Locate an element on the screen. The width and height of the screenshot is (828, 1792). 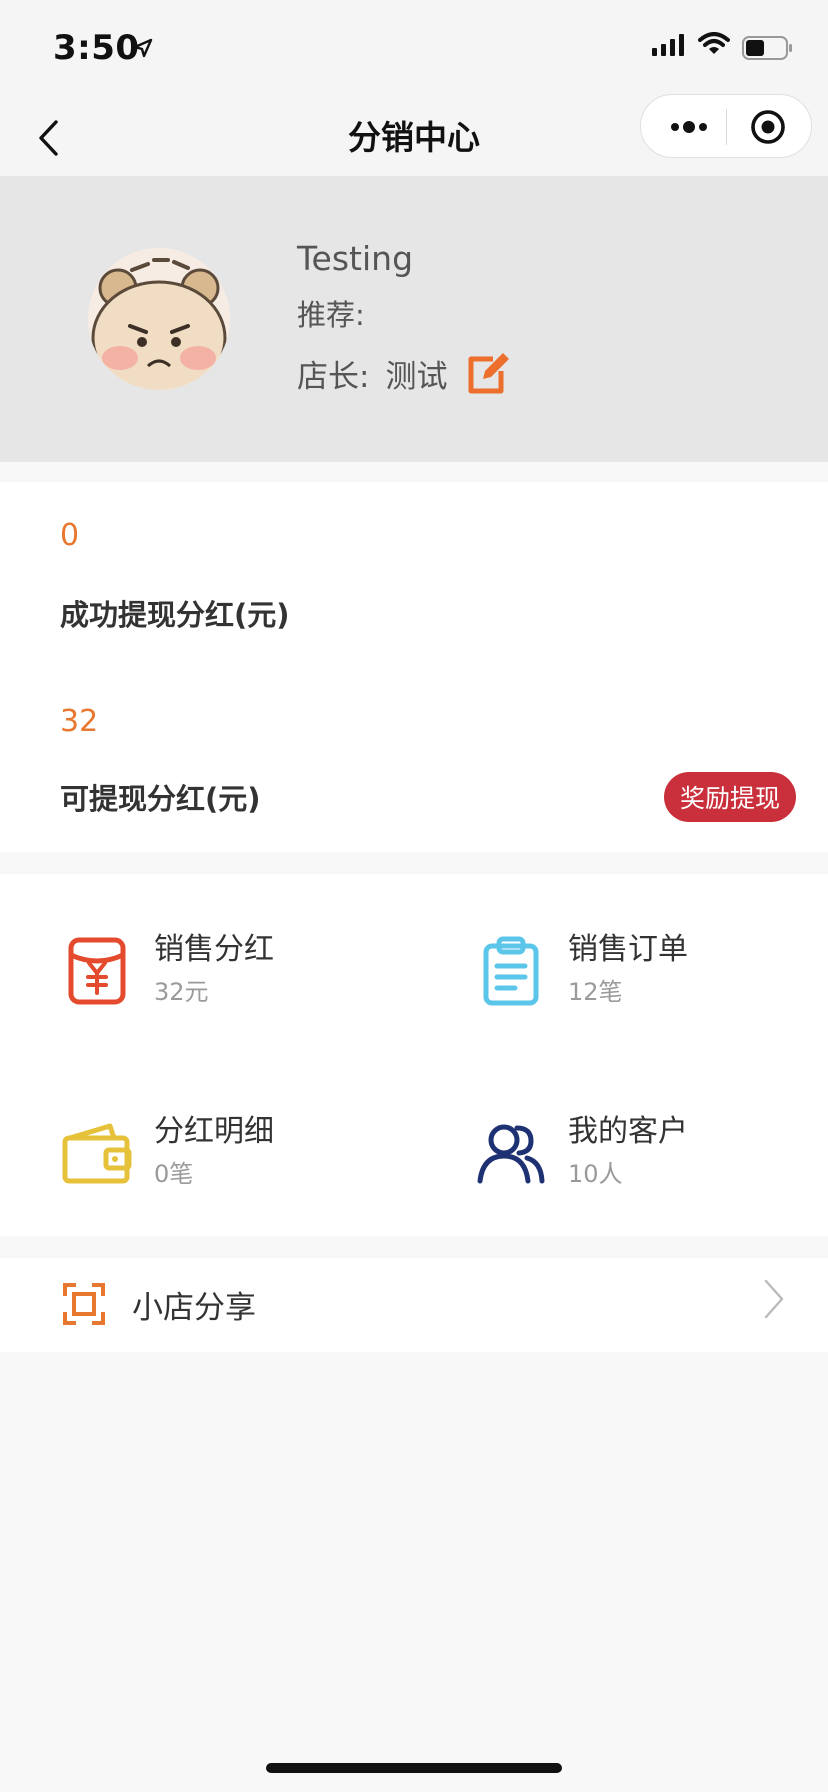
status-time: 3:50 is located at coordinates (96, 48).